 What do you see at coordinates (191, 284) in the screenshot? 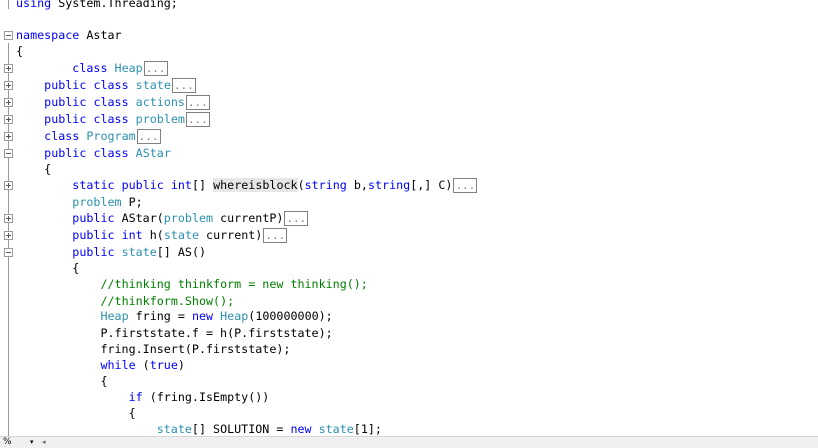
I see `code-text: //thinking thinkform = new thinking();` at bounding box center [191, 284].